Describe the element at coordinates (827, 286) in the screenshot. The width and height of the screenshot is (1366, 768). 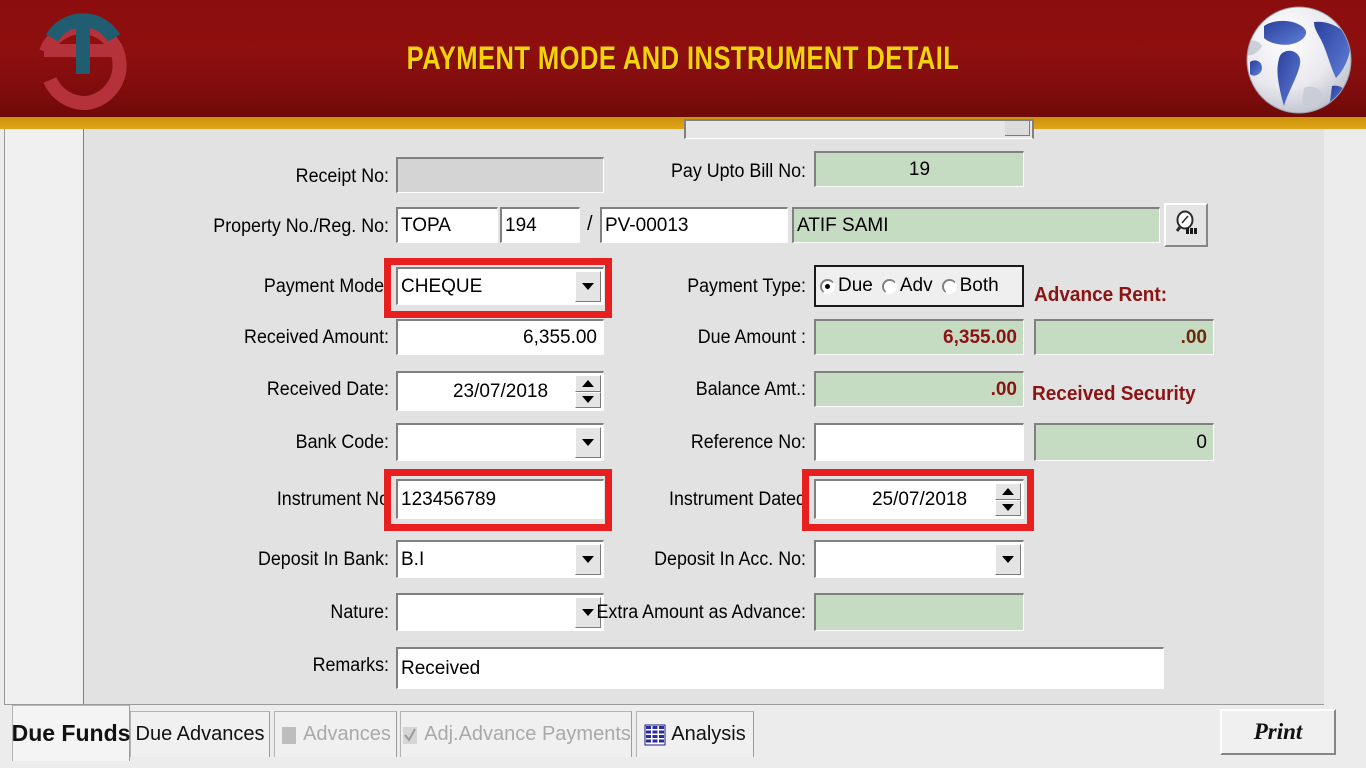
I see `radio-icon-due` at that location.